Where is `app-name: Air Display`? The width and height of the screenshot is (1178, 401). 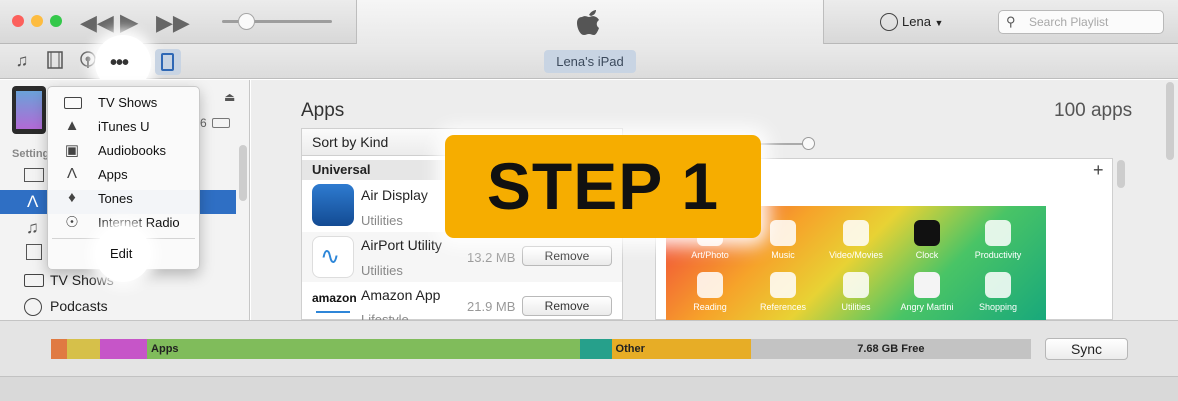 app-name: Air Display is located at coordinates (394, 195).